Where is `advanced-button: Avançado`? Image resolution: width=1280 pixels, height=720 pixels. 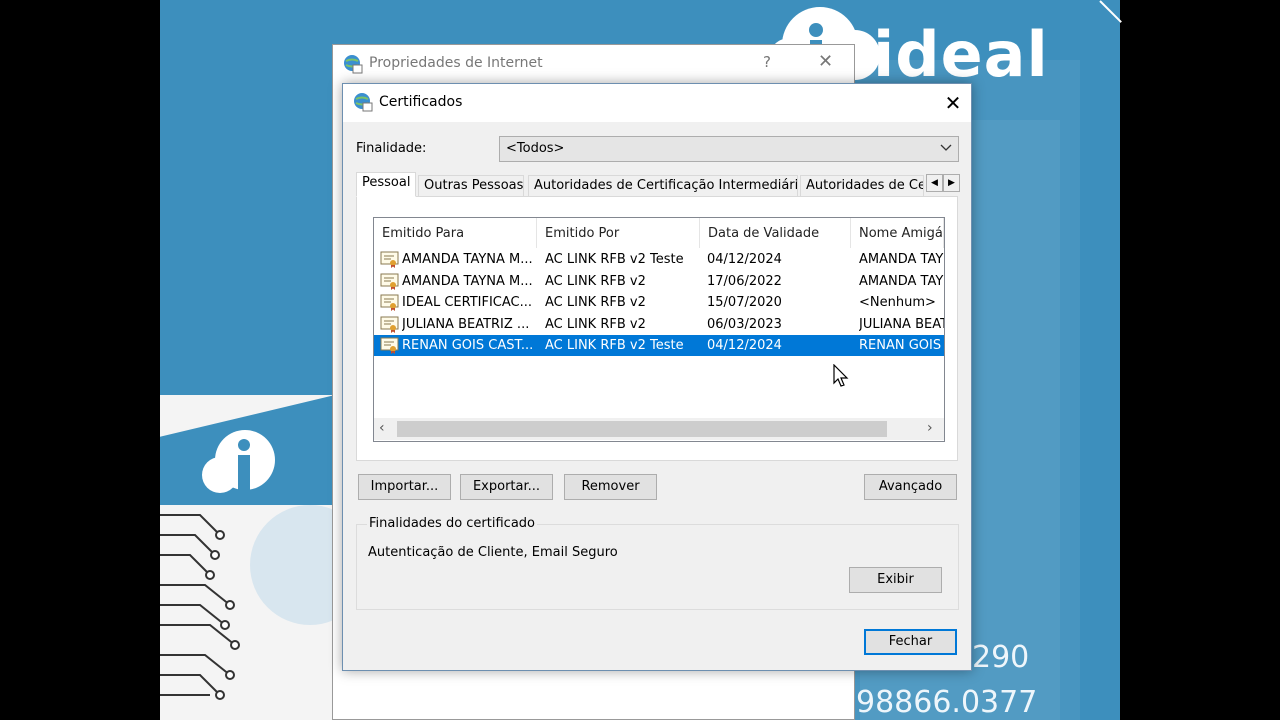
advanced-button: Avançado is located at coordinates (910, 487).